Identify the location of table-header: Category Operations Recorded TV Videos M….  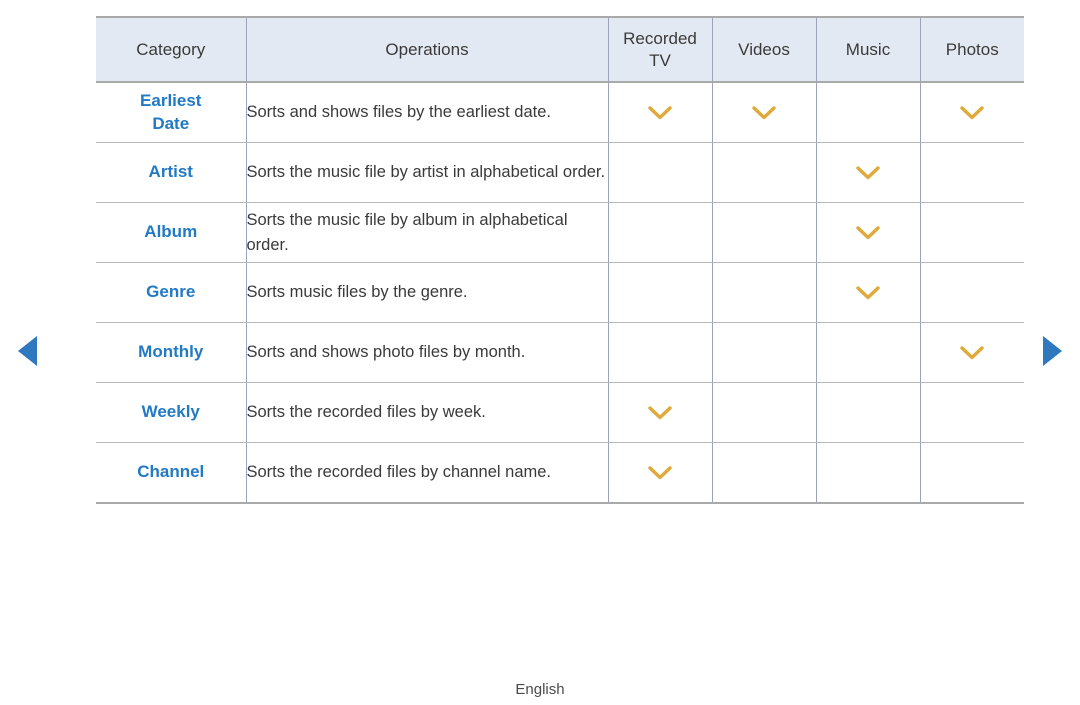
(560, 49).